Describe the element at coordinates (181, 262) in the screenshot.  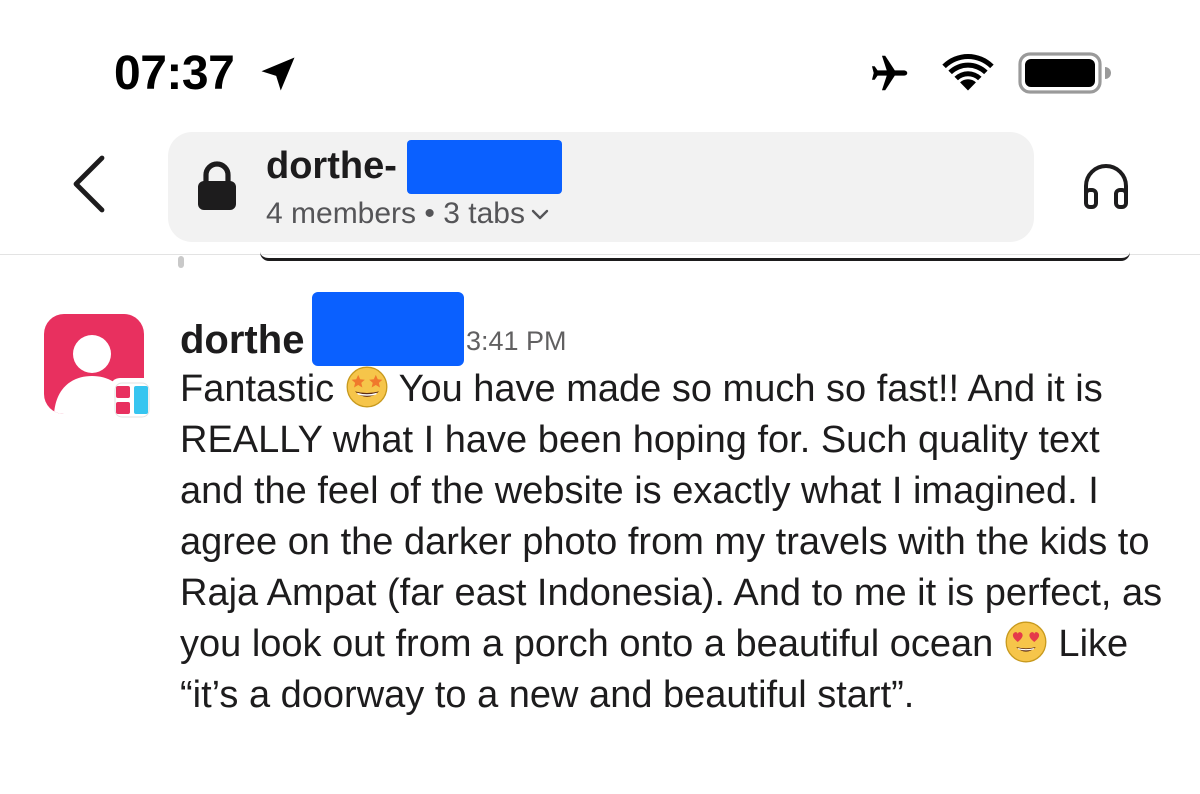
I see `scroll-tick` at that location.